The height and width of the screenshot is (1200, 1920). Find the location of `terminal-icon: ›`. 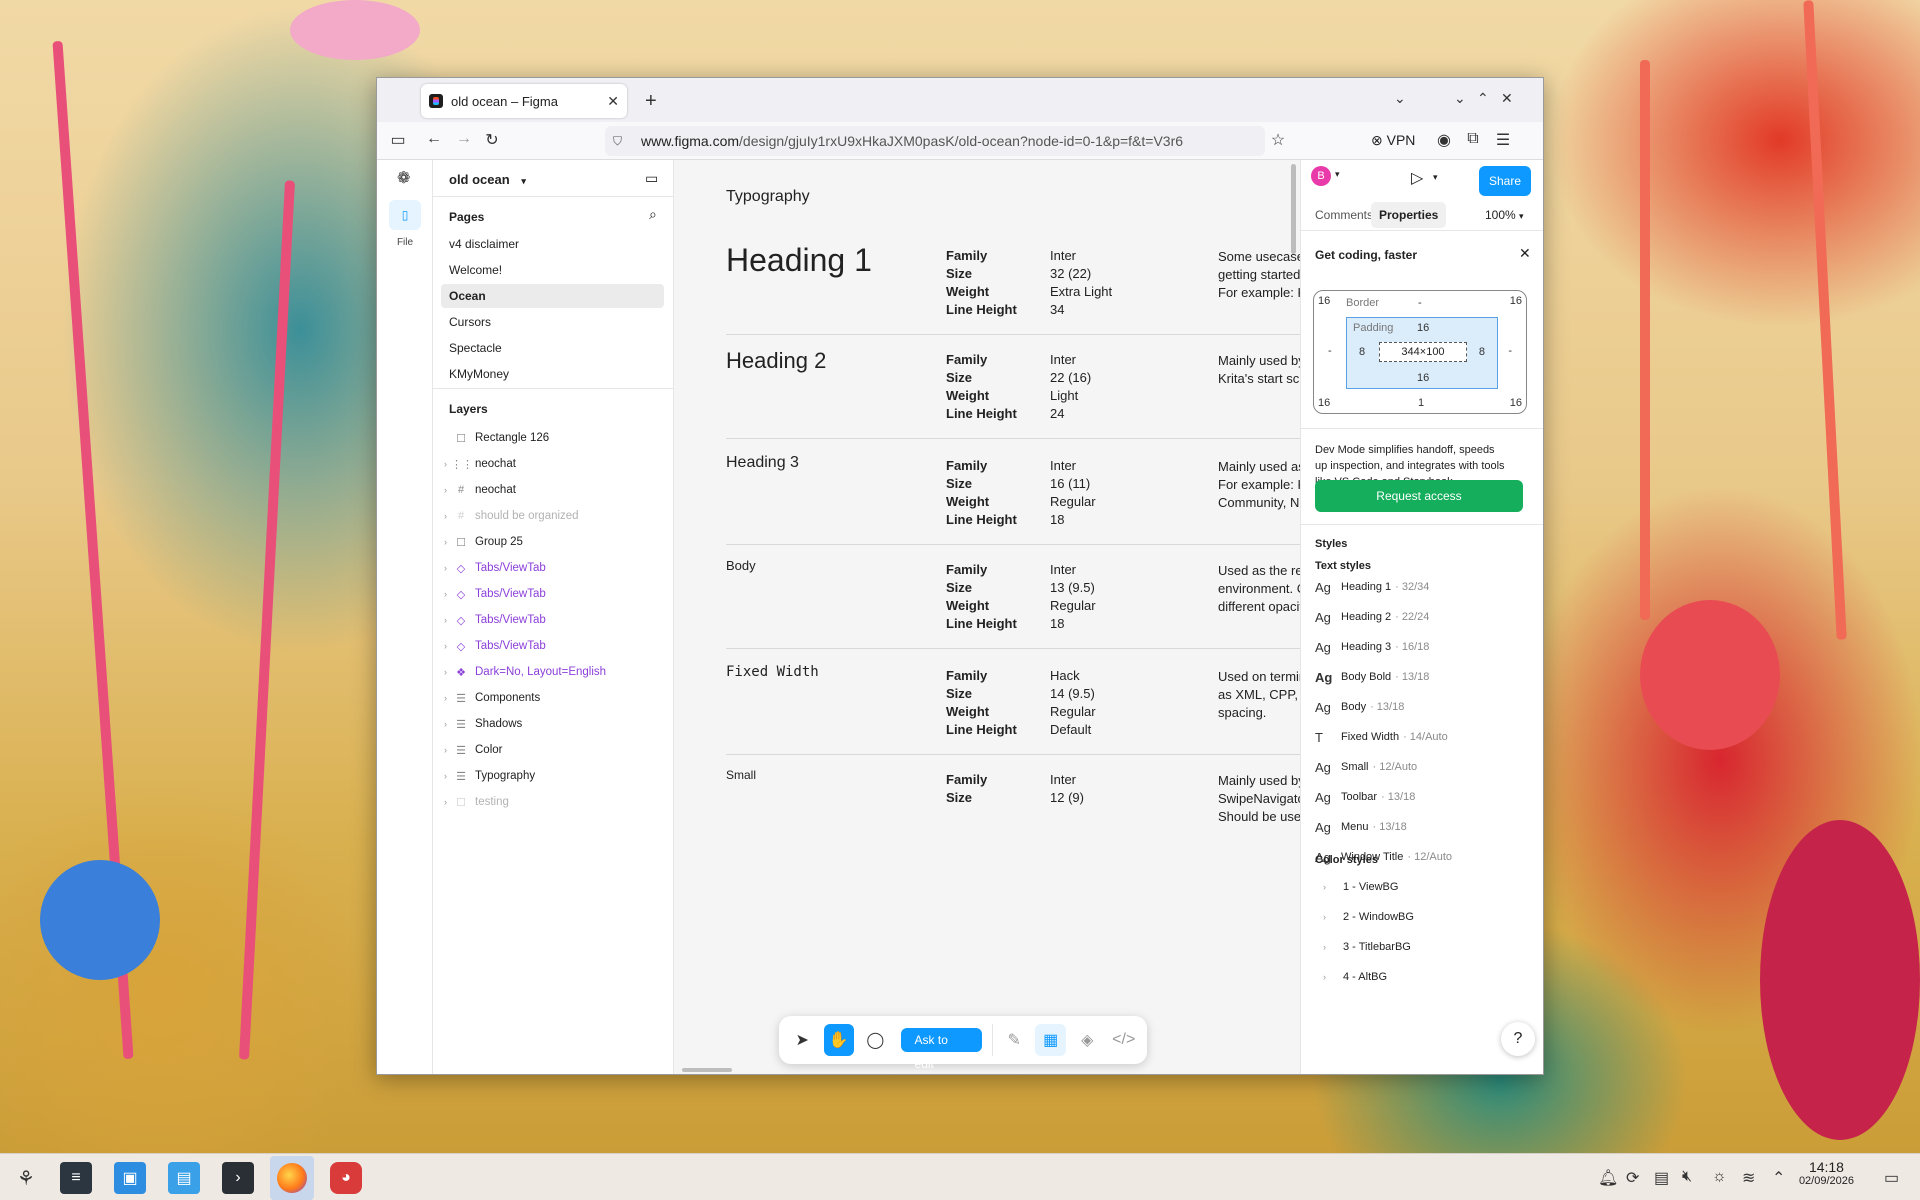

terminal-icon: › is located at coordinates (238, 1178).